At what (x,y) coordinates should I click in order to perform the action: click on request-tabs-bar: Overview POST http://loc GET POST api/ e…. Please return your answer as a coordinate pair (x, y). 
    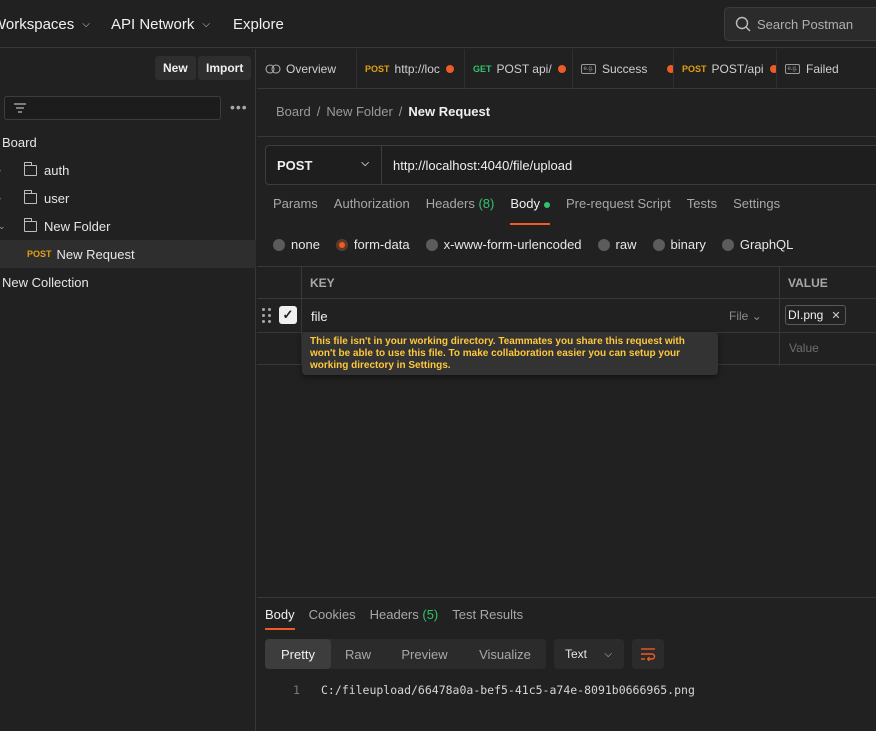
    Looking at the image, I should click on (566, 68).